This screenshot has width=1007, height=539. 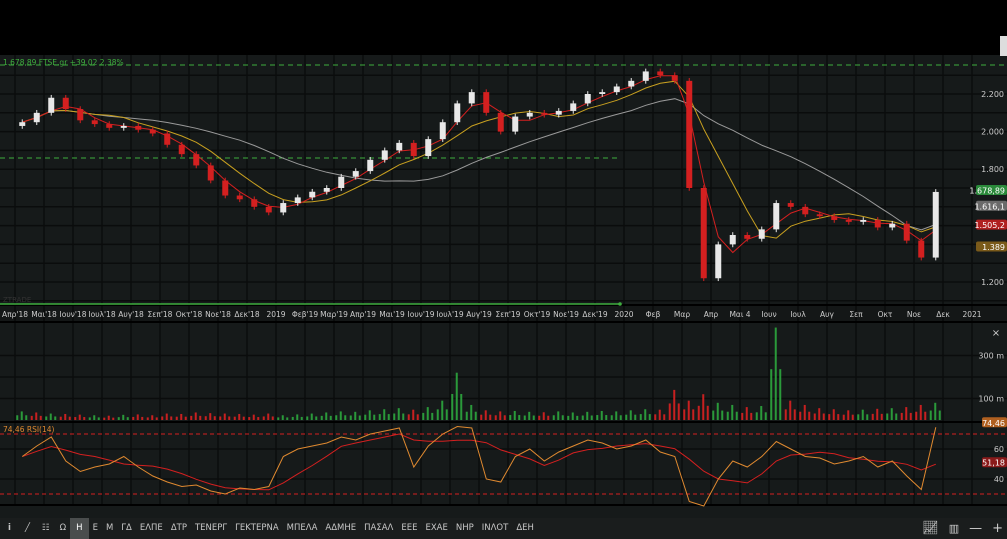 What do you see at coordinates (340, 528) in the screenshot?
I see `toolbar-item-10: ΑΔΜΗΕ` at bounding box center [340, 528].